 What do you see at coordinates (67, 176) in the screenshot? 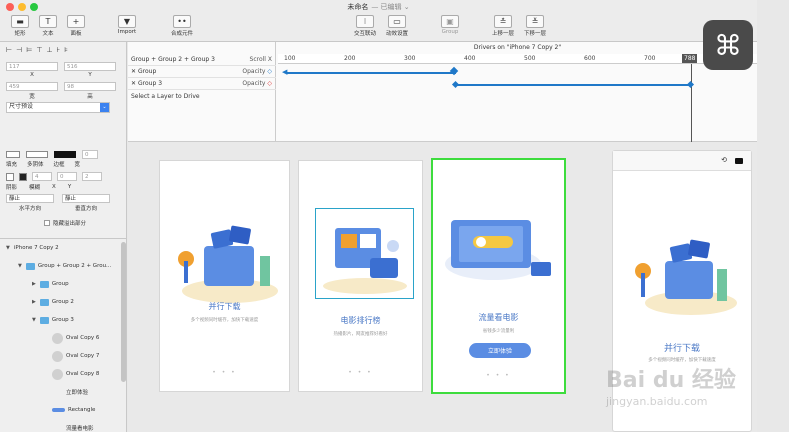
I see `shadow-x-input: 0` at bounding box center [67, 176].